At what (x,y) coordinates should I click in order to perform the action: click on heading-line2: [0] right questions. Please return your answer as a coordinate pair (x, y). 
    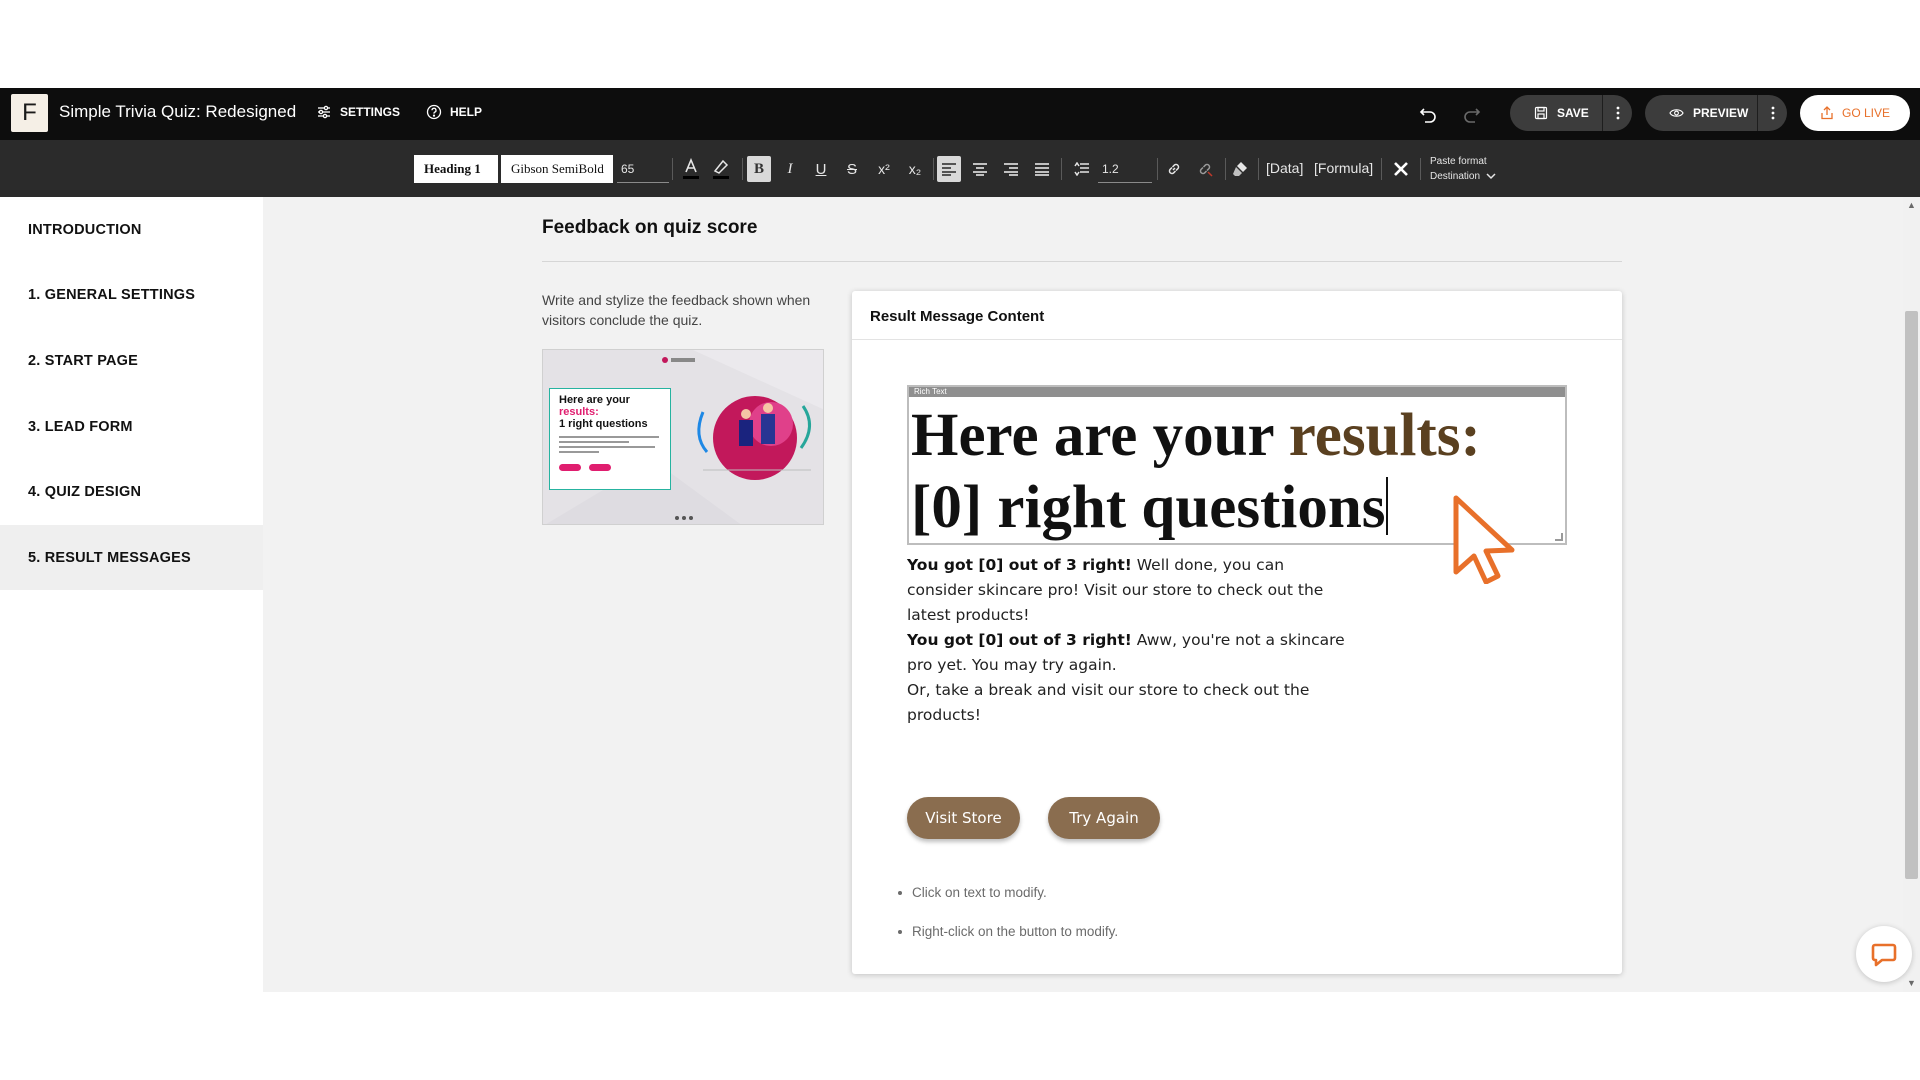
    Looking at the image, I should click on (1148, 507).